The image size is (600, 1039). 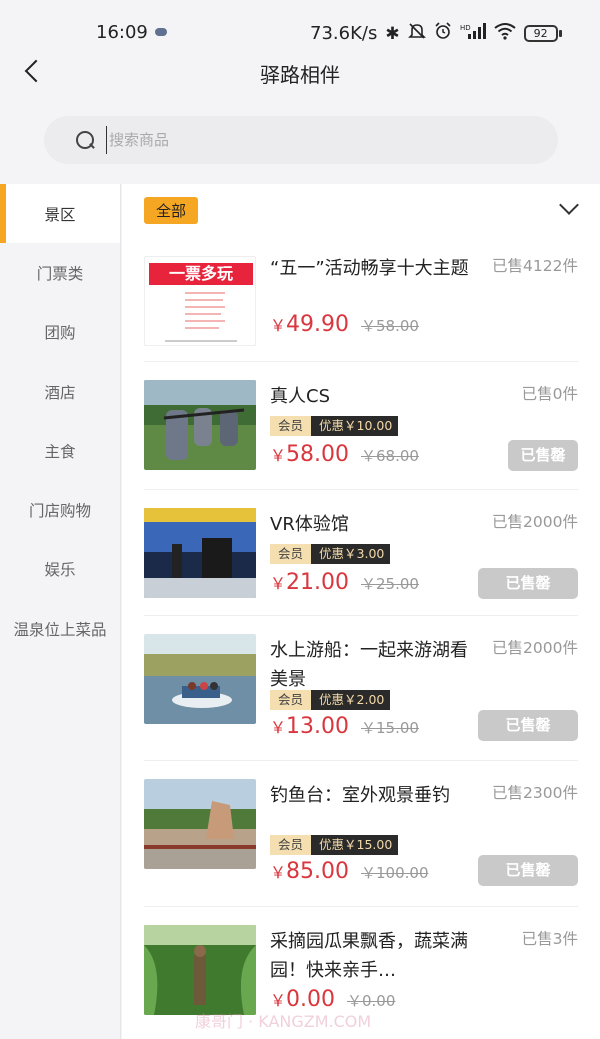 I want to click on price: ￥49.90, so click(x=309, y=324).